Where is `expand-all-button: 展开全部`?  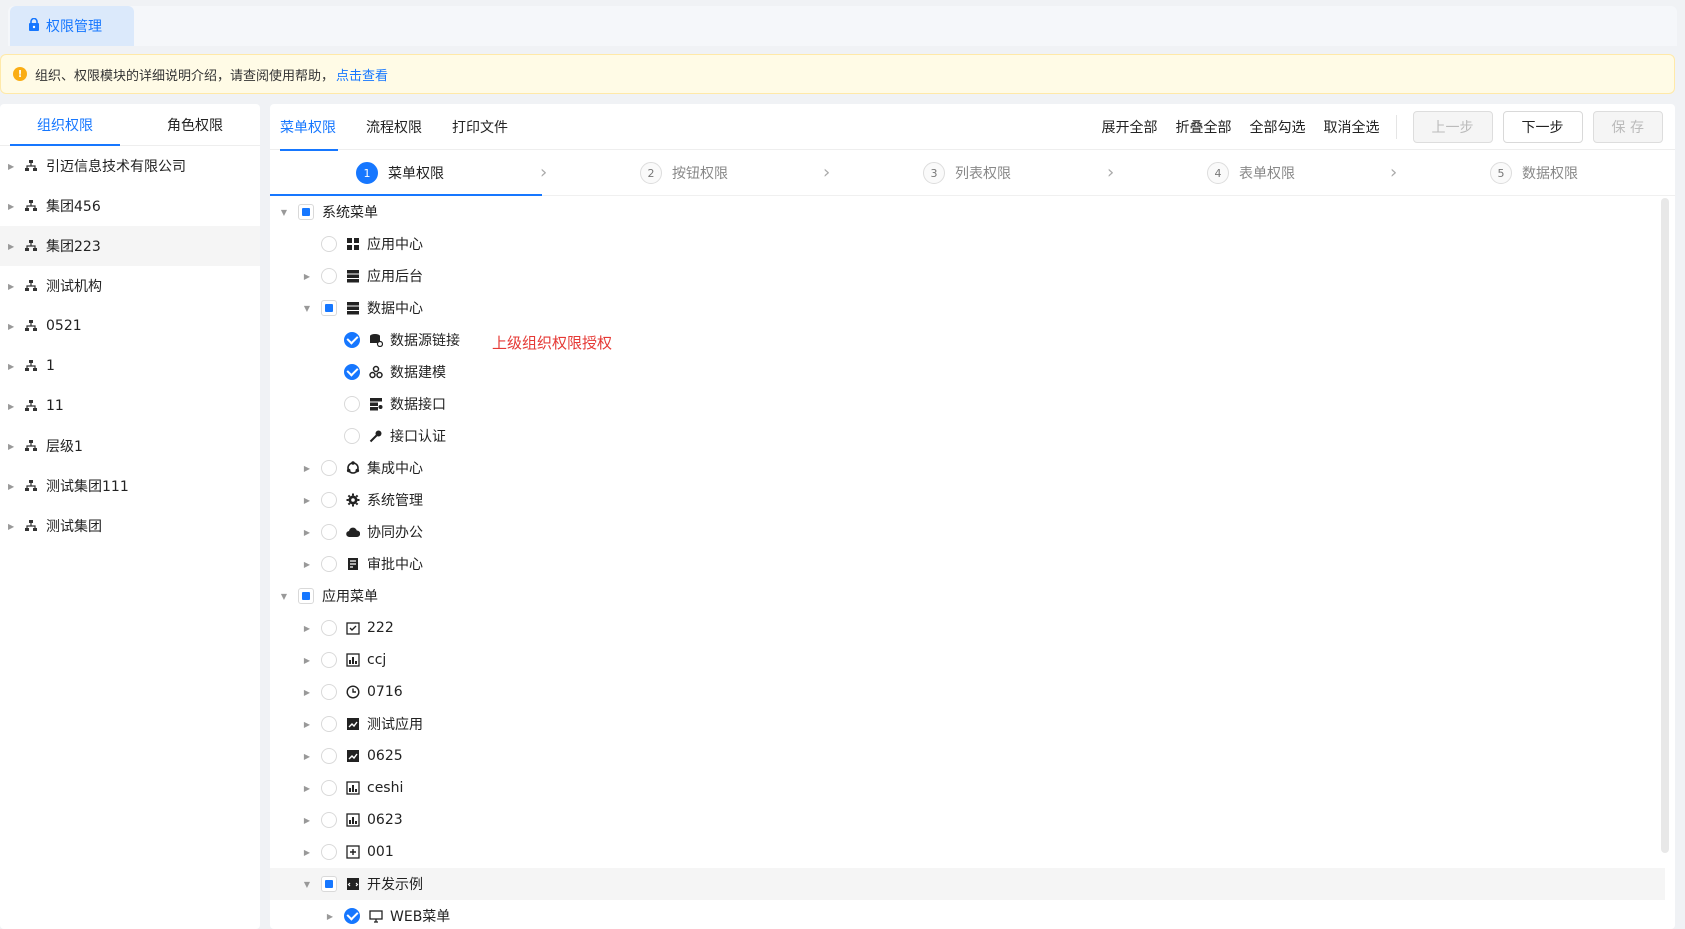 expand-all-button: 展开全部 is located at coordinates (1130, 127).